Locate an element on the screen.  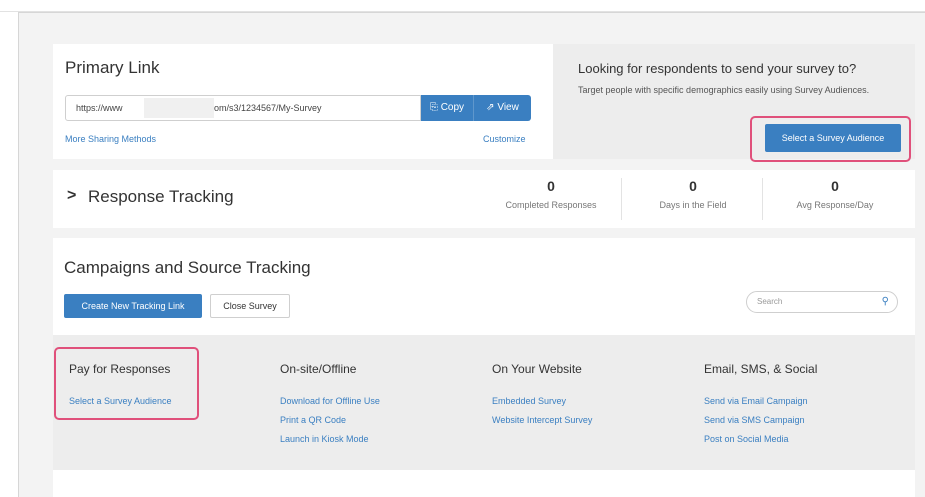
stat-avg-response-day: 0 Avg Response/Day is located at coordinates (835, 194).